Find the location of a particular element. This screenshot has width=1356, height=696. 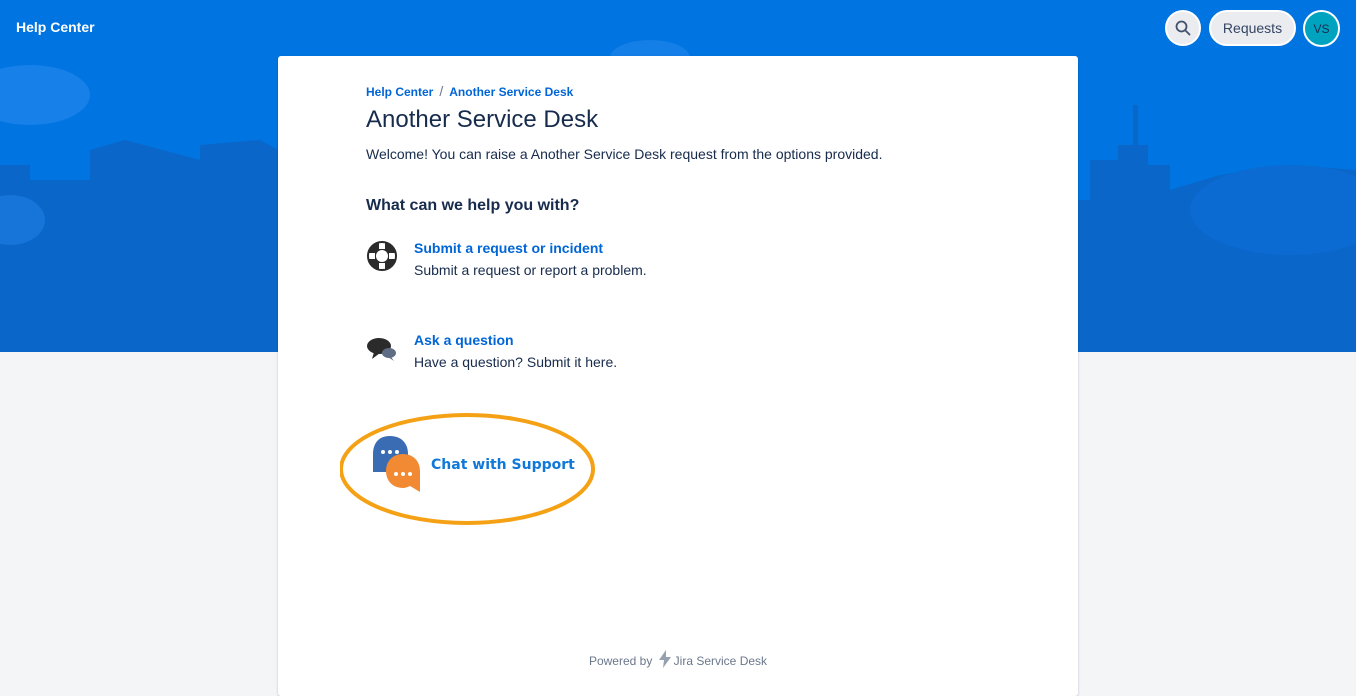

option-description: Have a question? Submit it here. is located at coordinates (516, 362).